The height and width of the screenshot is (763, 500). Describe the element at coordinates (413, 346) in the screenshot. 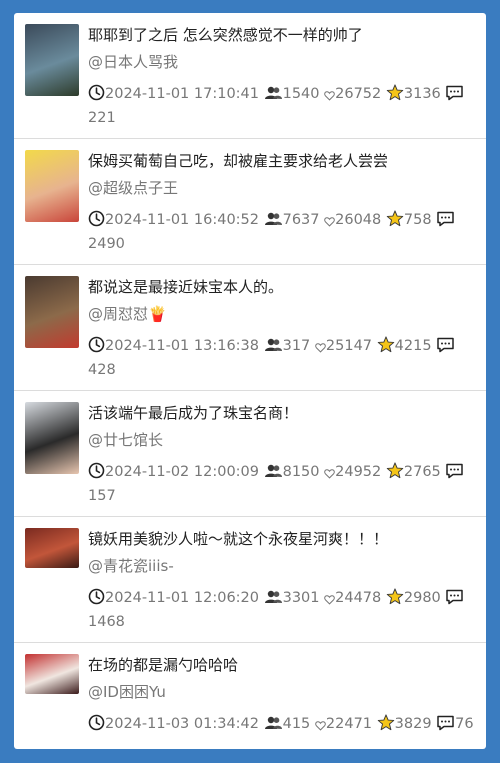

I see `star-count: 4215` at that location.